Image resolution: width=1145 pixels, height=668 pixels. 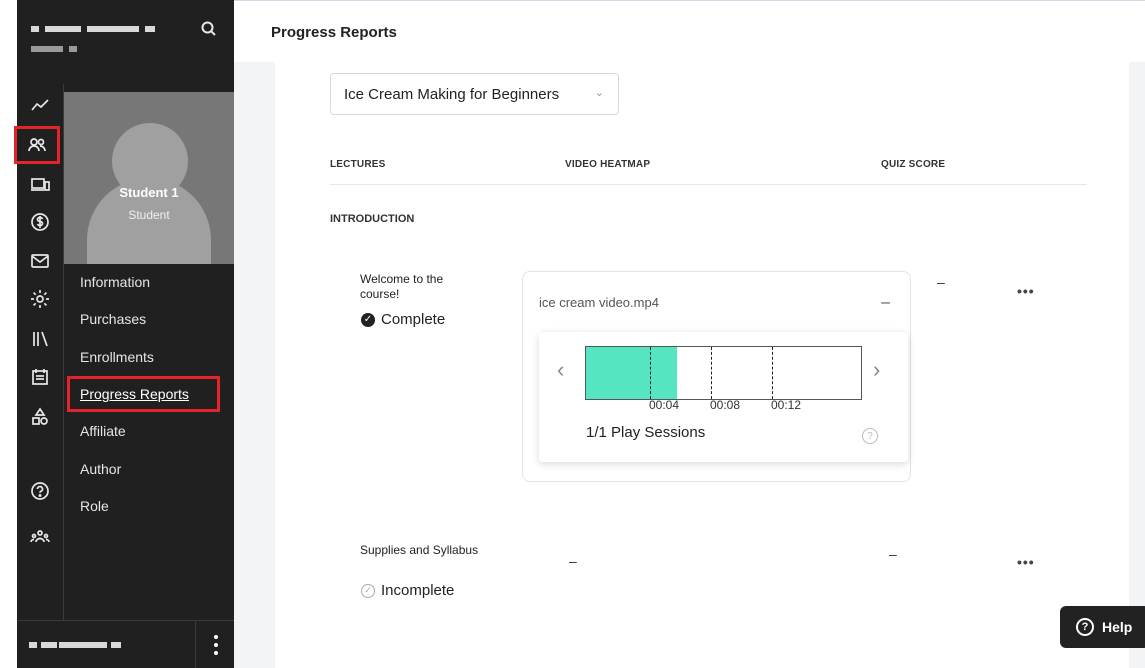 What do you see at coordinates (560, 370) in the screenshot?
I see `chevron-left-icon: ‹` at bounding box center [560, 370].